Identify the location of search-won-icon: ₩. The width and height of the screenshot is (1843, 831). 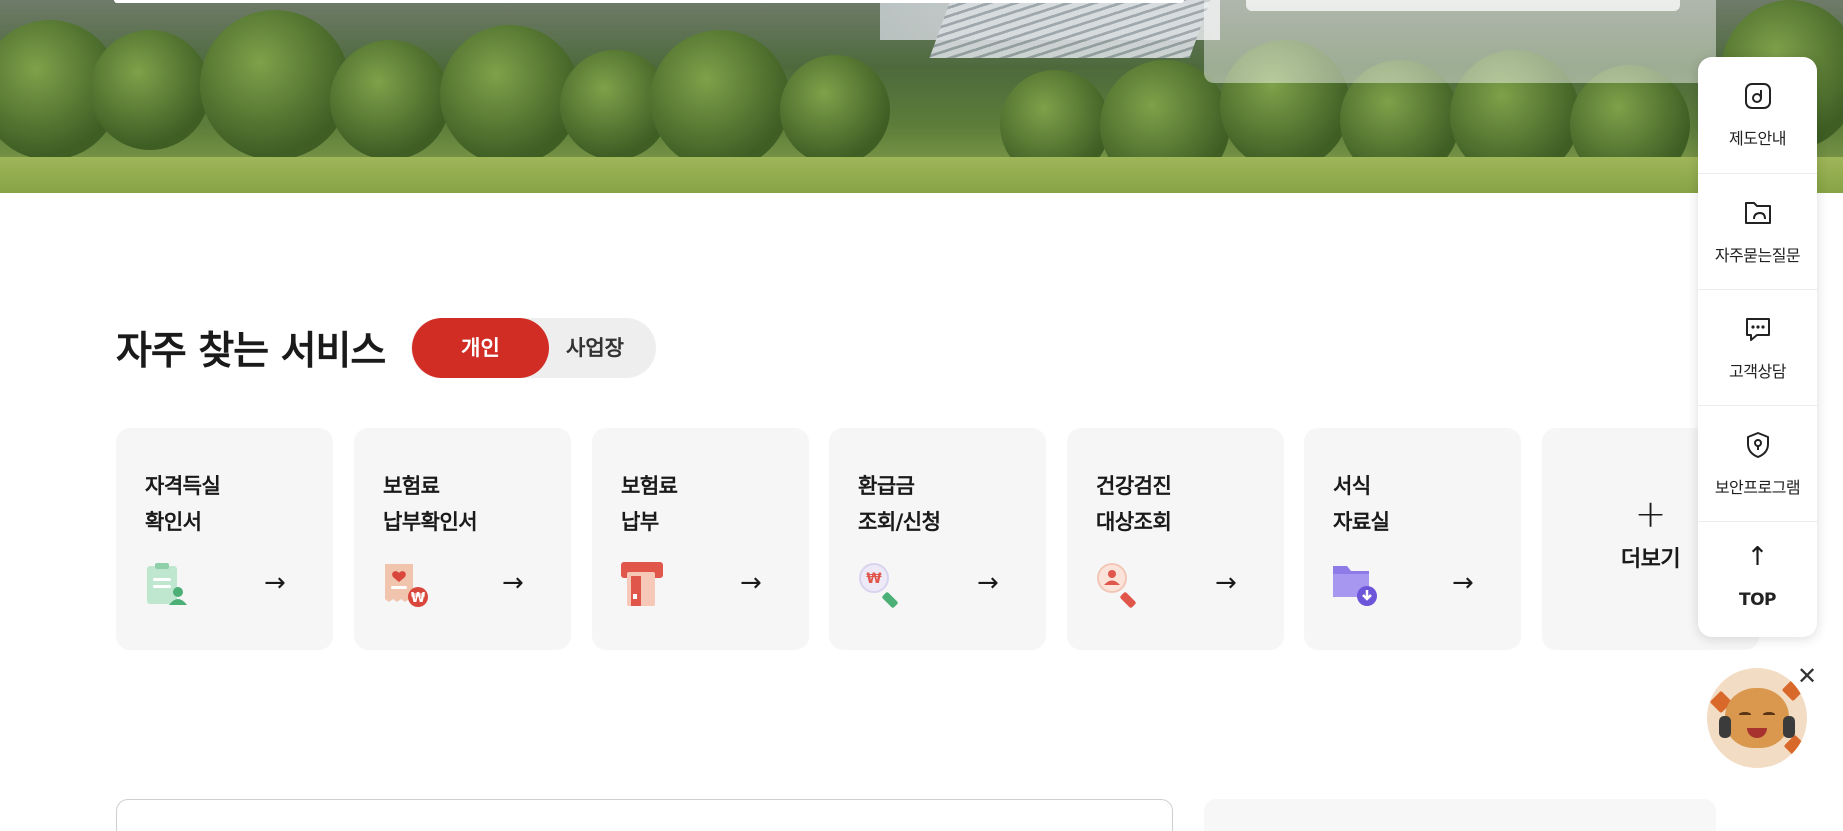
(878, 585).